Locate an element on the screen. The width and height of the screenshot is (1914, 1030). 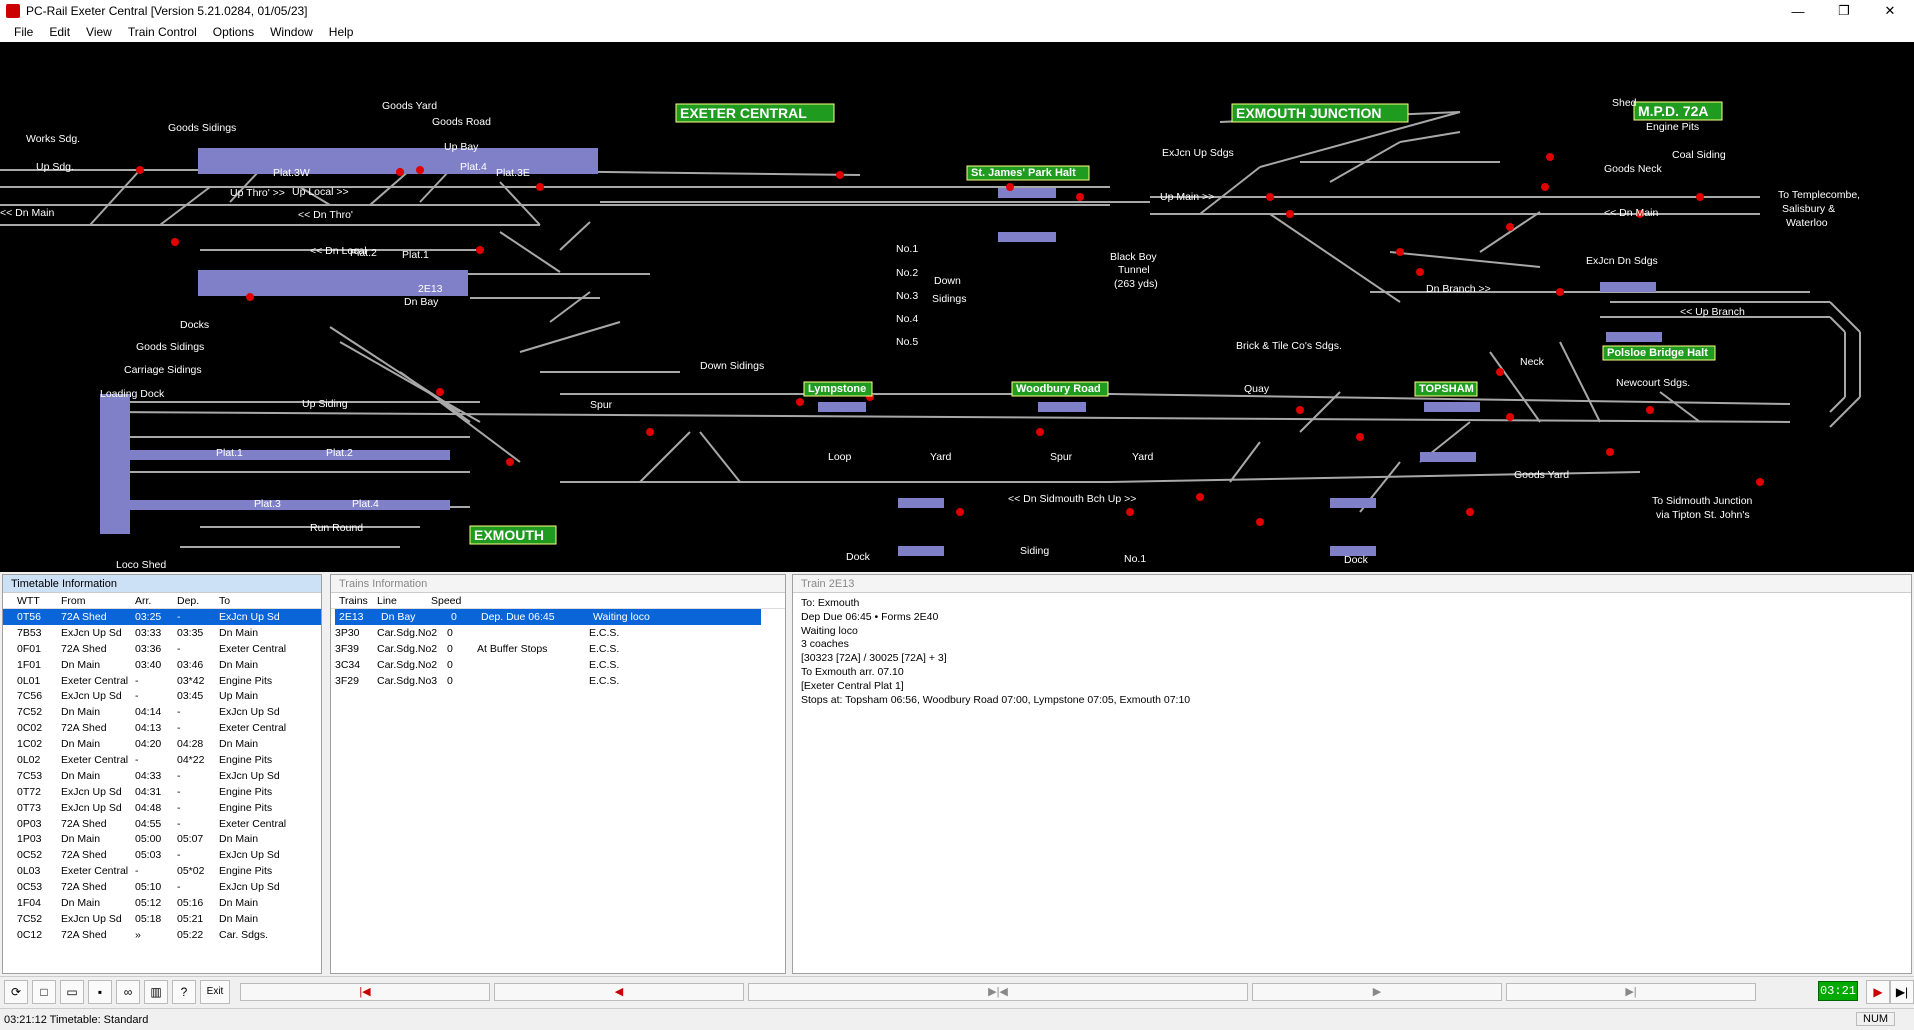
train-cell: 0 is located at coordinates (450, 632).